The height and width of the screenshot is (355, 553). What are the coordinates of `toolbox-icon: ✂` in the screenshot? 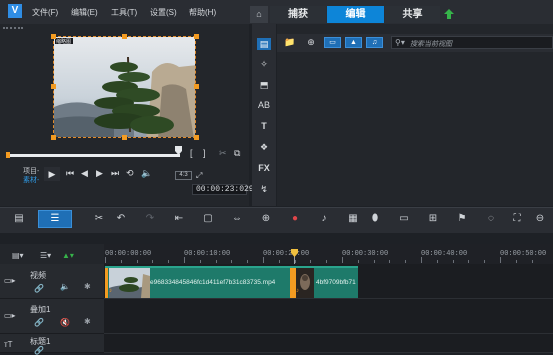 It's located at (99, 219).